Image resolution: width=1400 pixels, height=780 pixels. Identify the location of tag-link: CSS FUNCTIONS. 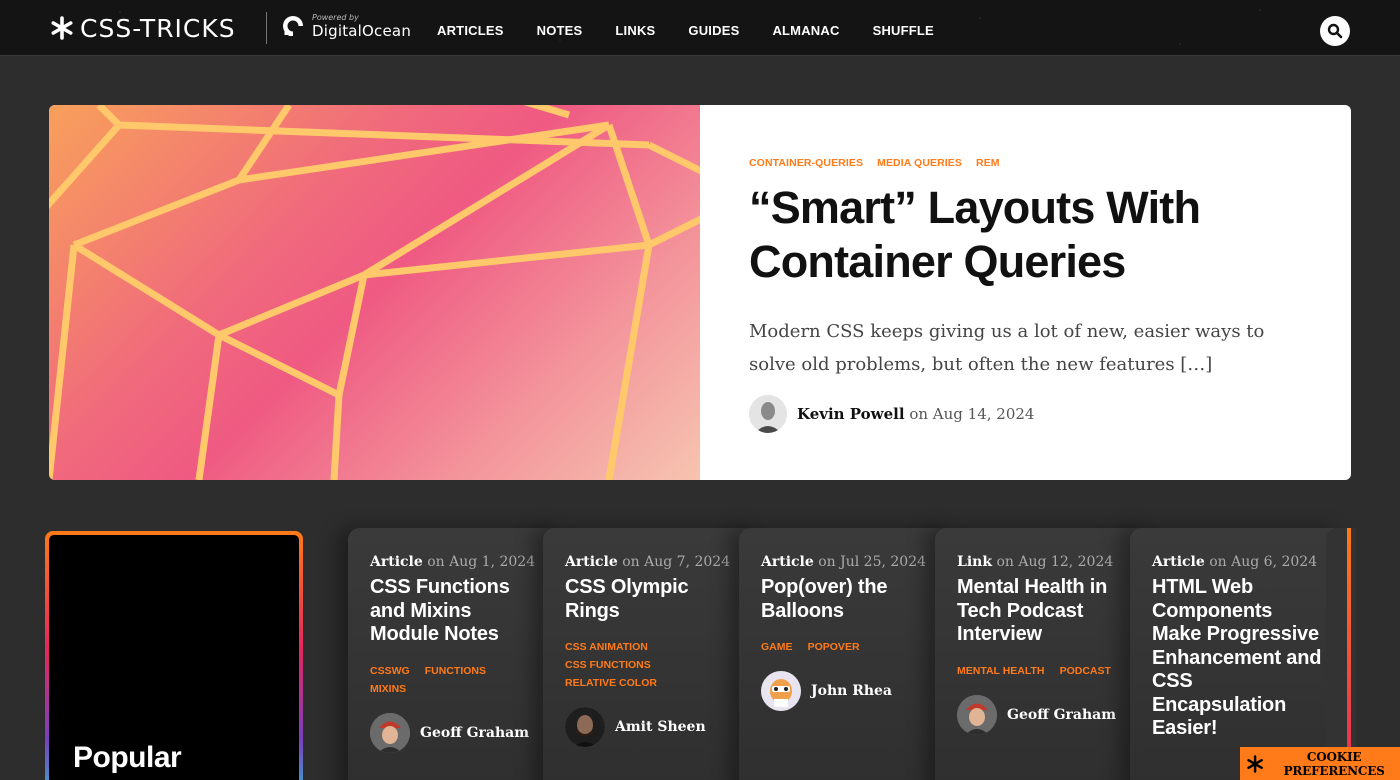
(608, 665).